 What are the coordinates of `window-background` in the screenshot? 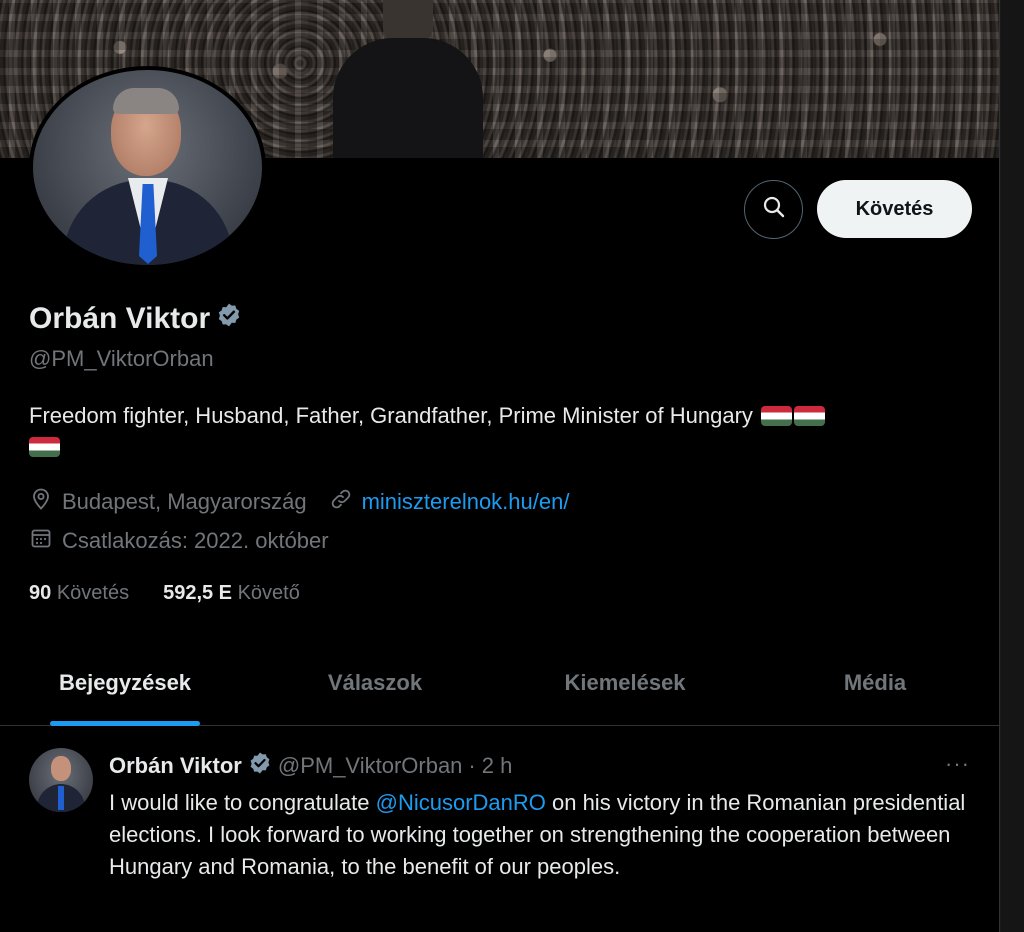 It's located at (1012, 466).